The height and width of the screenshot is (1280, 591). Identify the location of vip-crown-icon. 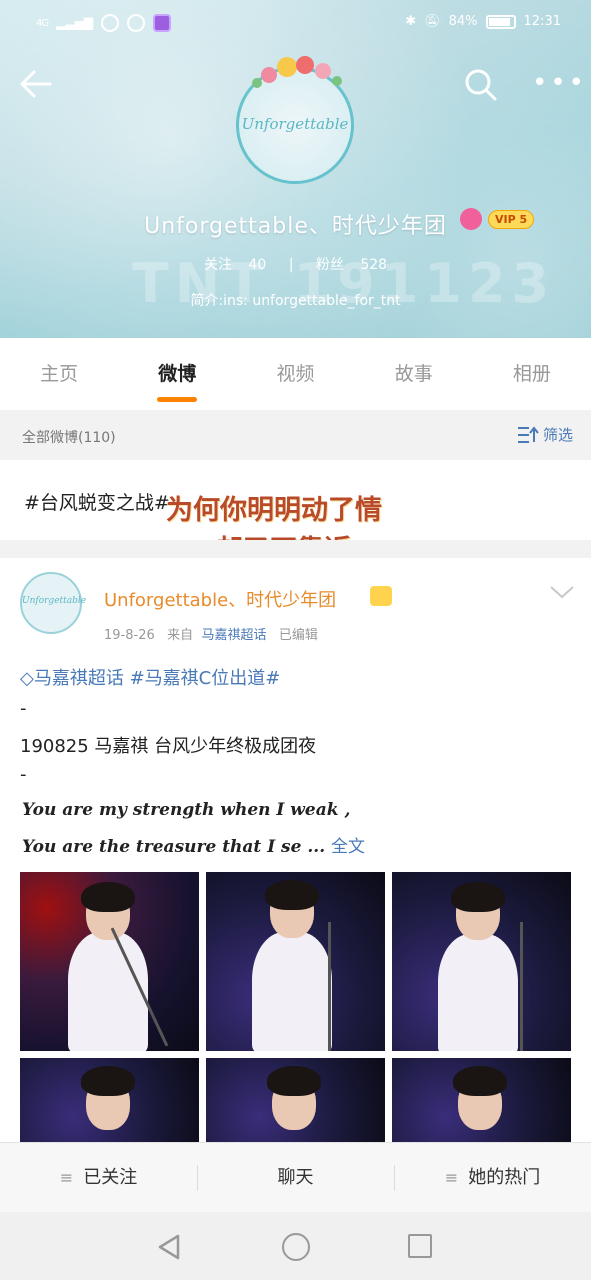
(381, 596).